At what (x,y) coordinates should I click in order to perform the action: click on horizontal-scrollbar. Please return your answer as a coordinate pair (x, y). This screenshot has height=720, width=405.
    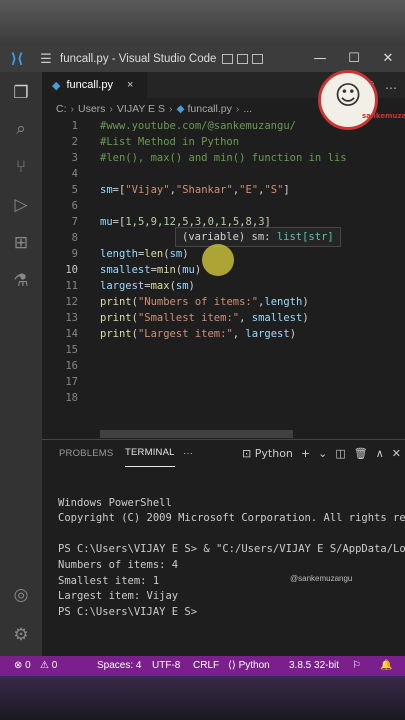
    Looking at the image, I should click on (196, 434).